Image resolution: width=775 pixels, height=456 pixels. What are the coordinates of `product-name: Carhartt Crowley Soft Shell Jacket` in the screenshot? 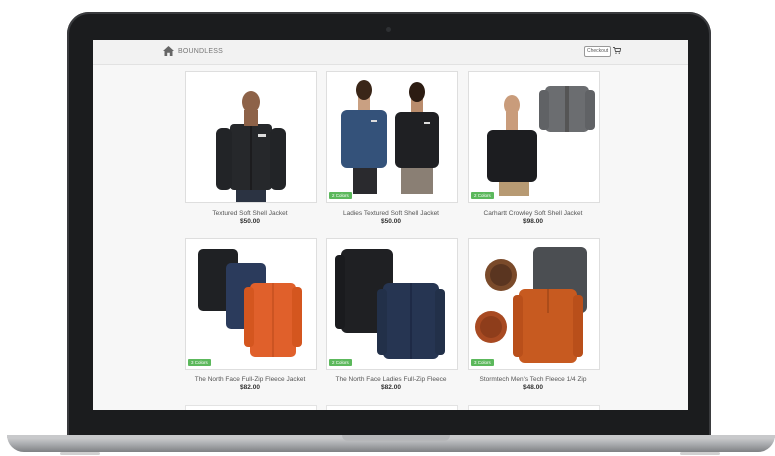 It's located at (533, 213).